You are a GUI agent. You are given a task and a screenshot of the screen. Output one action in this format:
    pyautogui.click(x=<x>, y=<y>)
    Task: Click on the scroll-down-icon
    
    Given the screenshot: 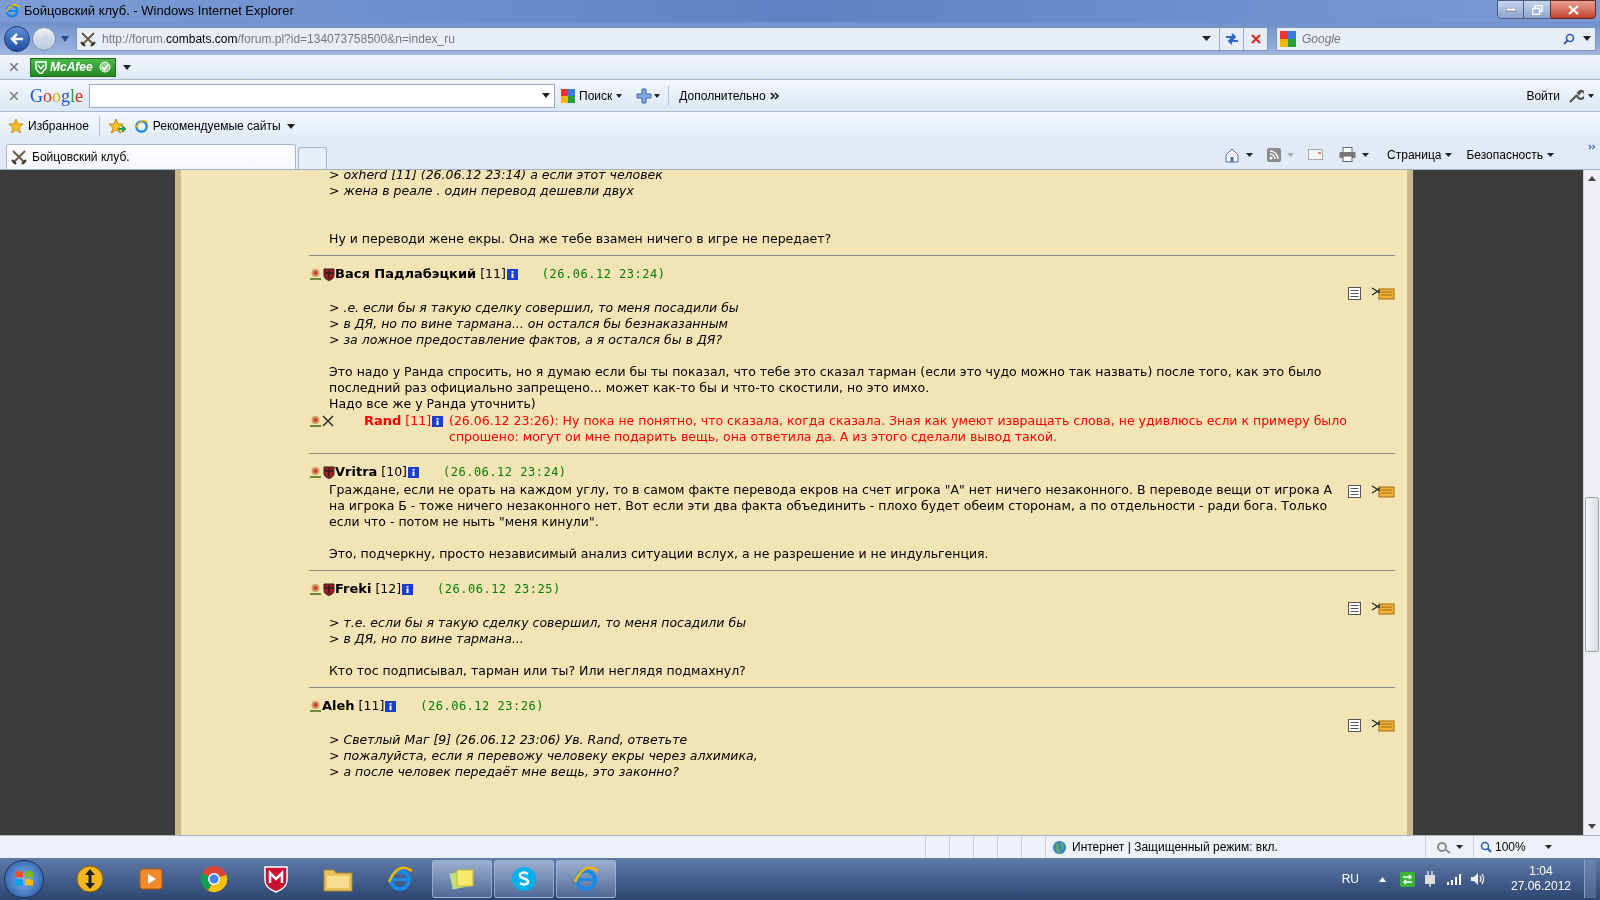 What is the action you would take?
    pyautogui.click(x=1592, y=826)
    